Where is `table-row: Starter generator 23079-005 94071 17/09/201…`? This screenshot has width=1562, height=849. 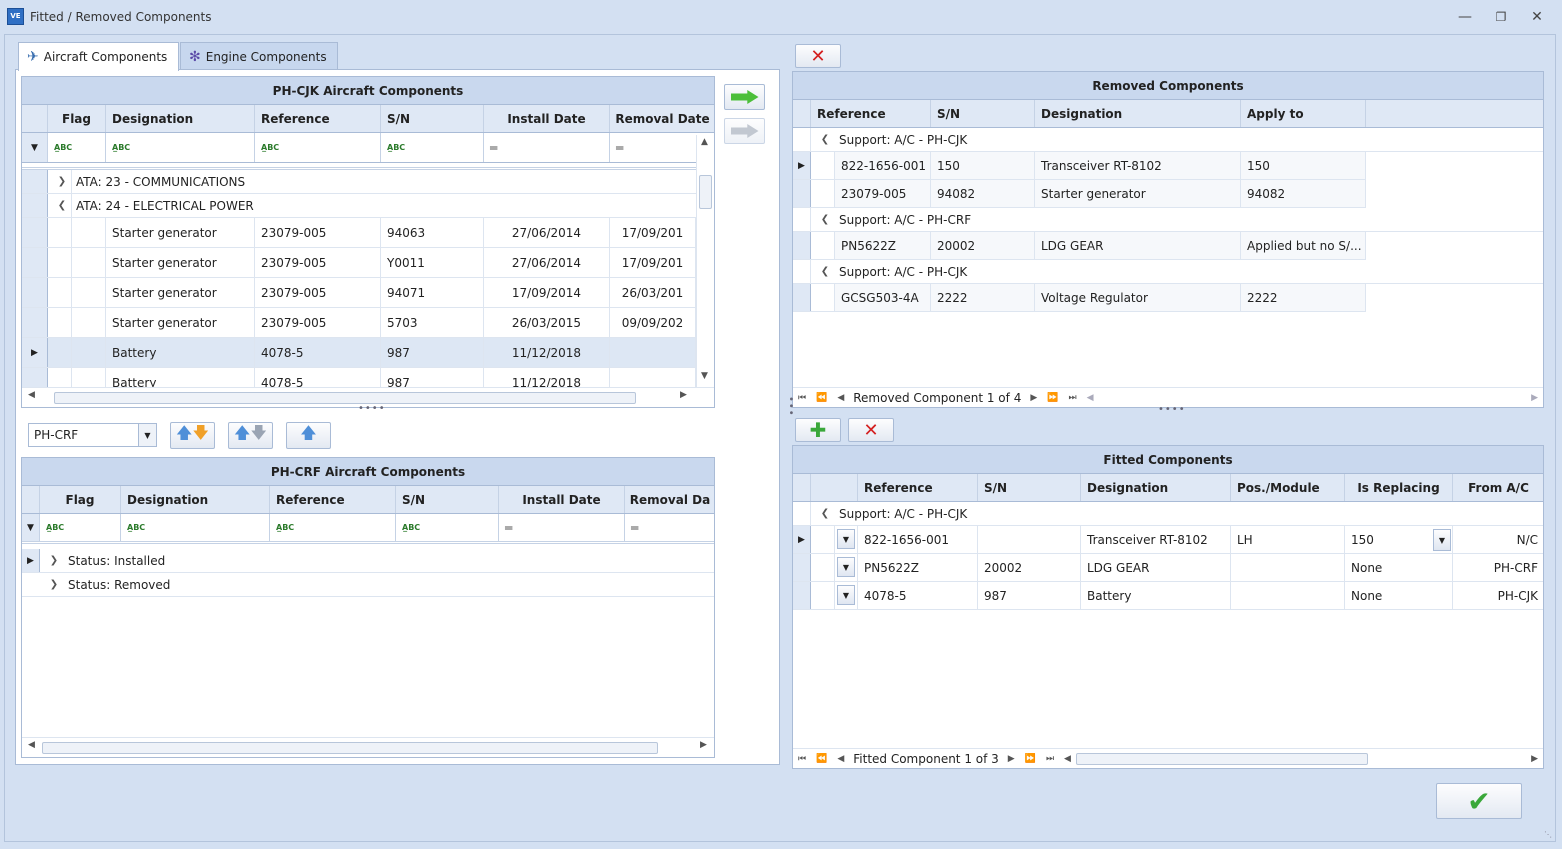 table-row: Starter generator 23079-005 94071 17/09/201… is located at coordinates (359, 293).